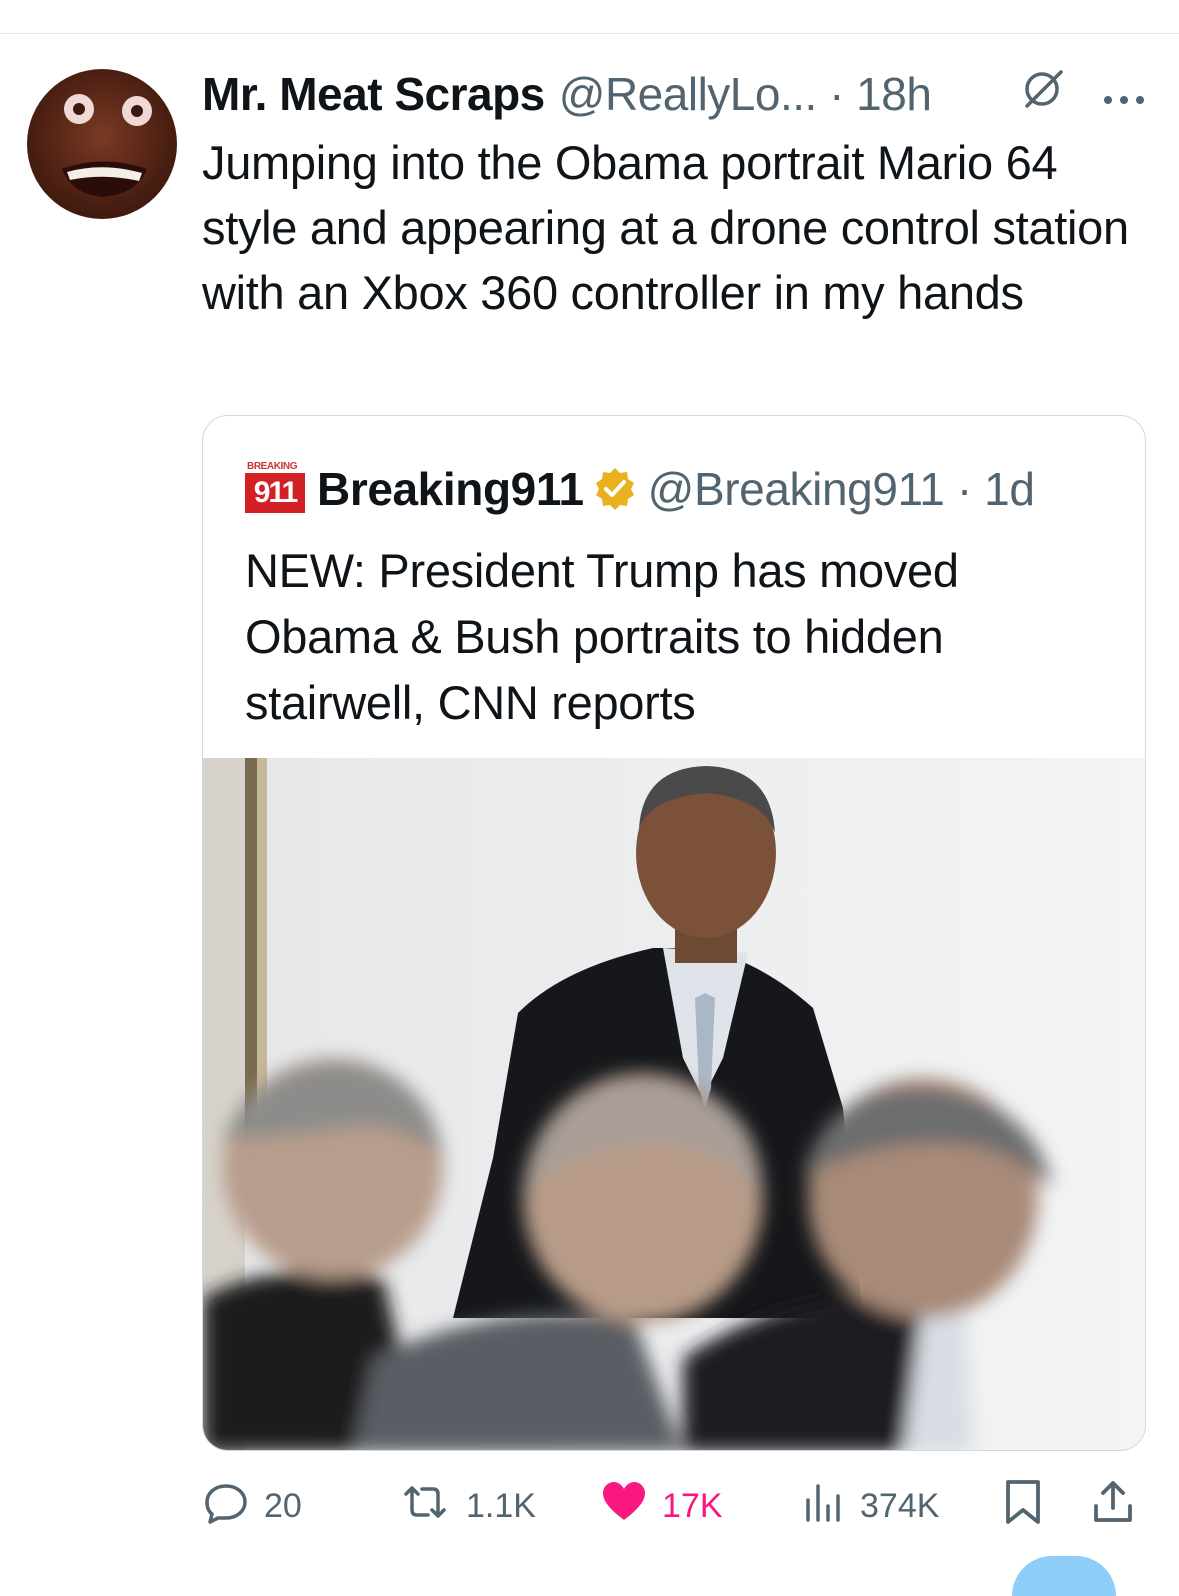 This screenshot has height=1596, width=1179. What do you see at coordinates (373, 94) in the screenshot?
I see `author-name: Mr. Meat Scraps` at bounding box center [373, 94].